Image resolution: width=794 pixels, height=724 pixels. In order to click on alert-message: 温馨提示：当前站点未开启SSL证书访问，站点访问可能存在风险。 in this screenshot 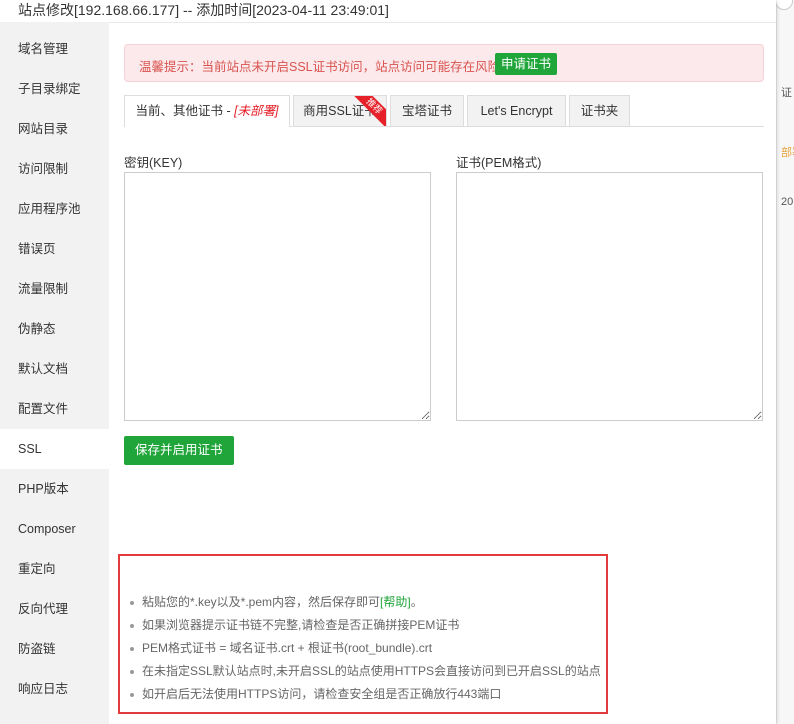, I will do `click(326, 67)`.